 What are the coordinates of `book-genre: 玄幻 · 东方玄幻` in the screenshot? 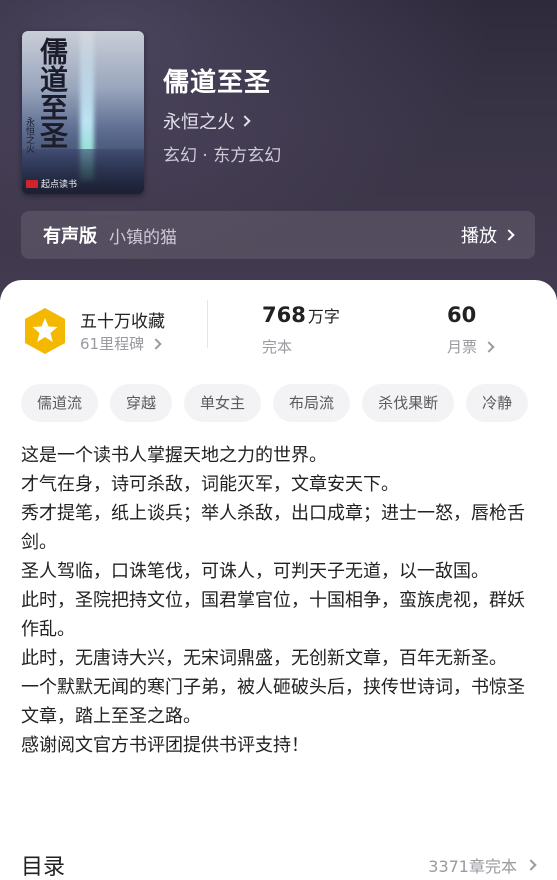 It's located at (222, 156).